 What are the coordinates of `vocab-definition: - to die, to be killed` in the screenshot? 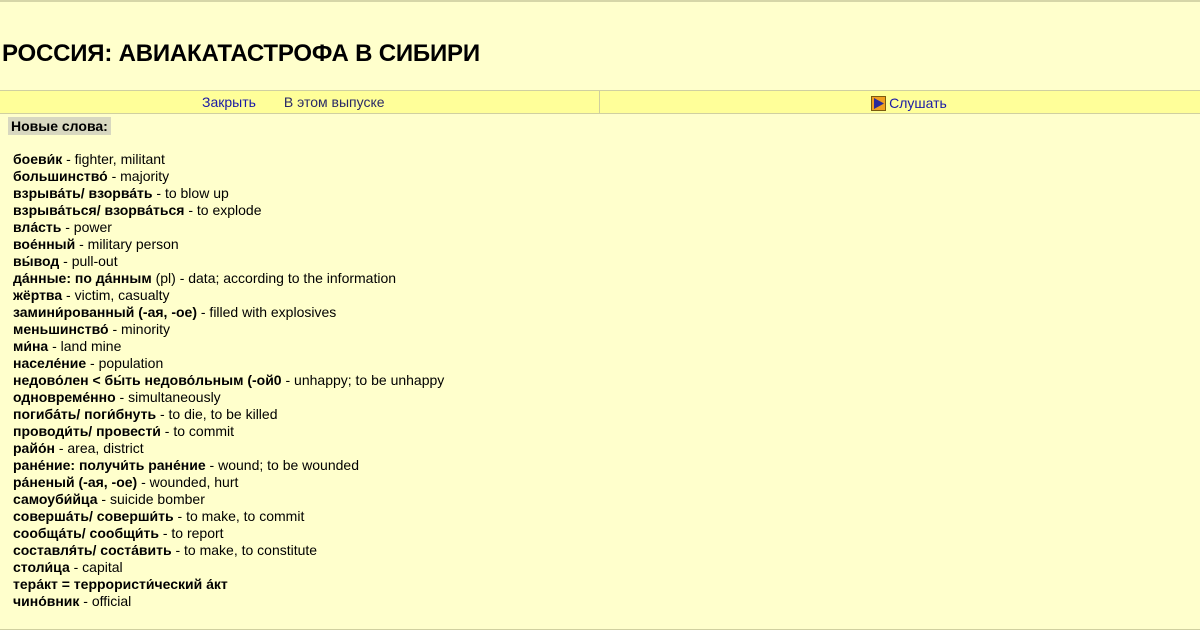 It's located at (217, 414).